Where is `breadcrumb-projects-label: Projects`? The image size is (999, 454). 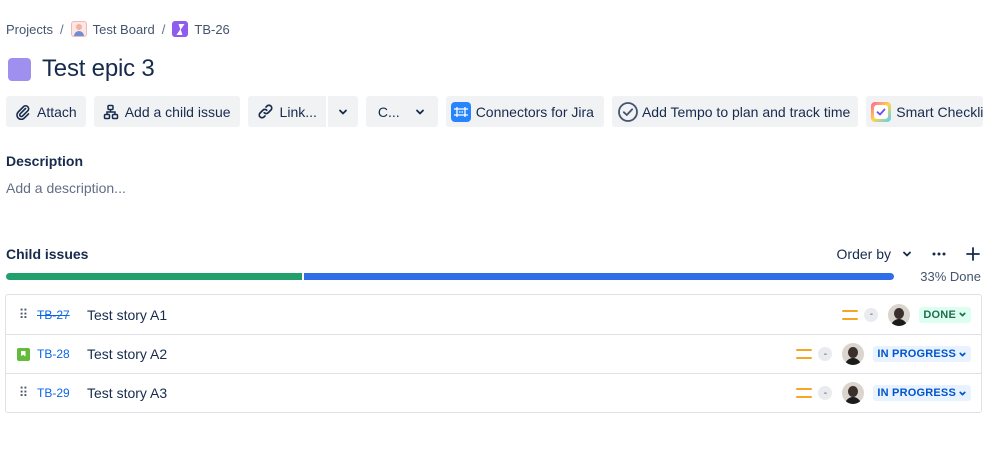 breadcrumb-projects-label: Projects is located at coordinates (29, 29).